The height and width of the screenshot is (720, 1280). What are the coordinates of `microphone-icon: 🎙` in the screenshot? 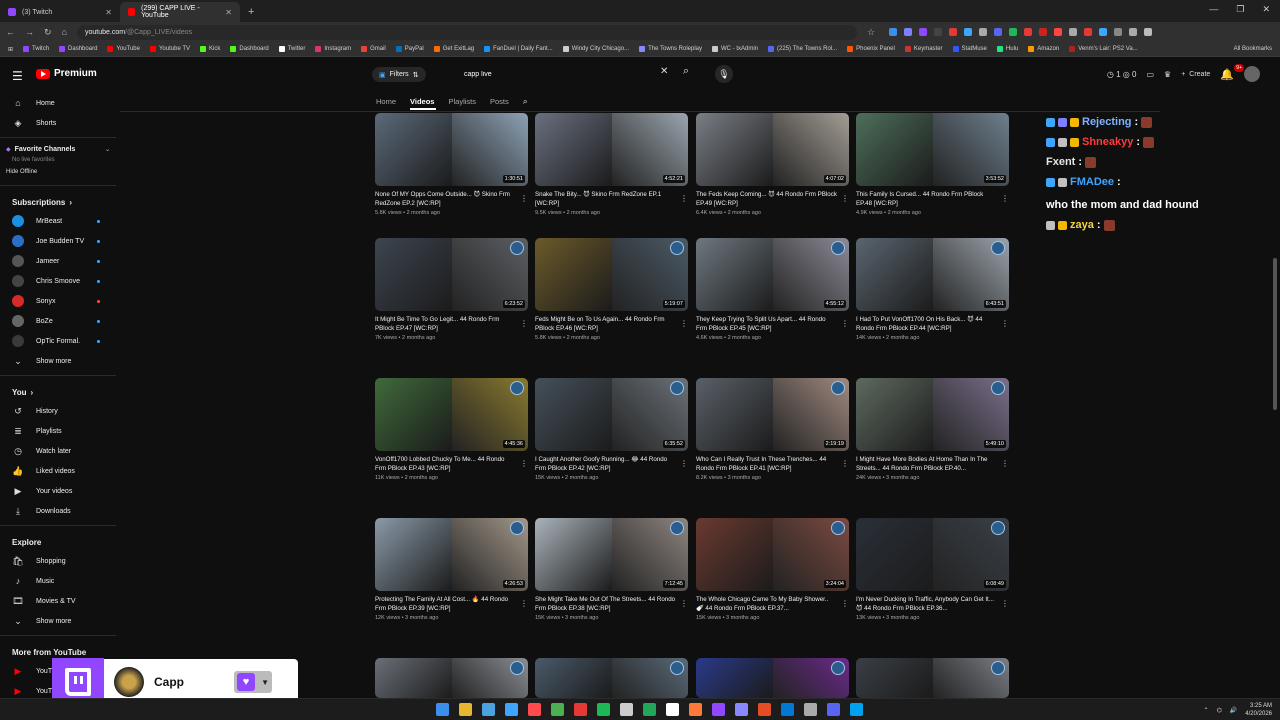 It's located at (724, 74).